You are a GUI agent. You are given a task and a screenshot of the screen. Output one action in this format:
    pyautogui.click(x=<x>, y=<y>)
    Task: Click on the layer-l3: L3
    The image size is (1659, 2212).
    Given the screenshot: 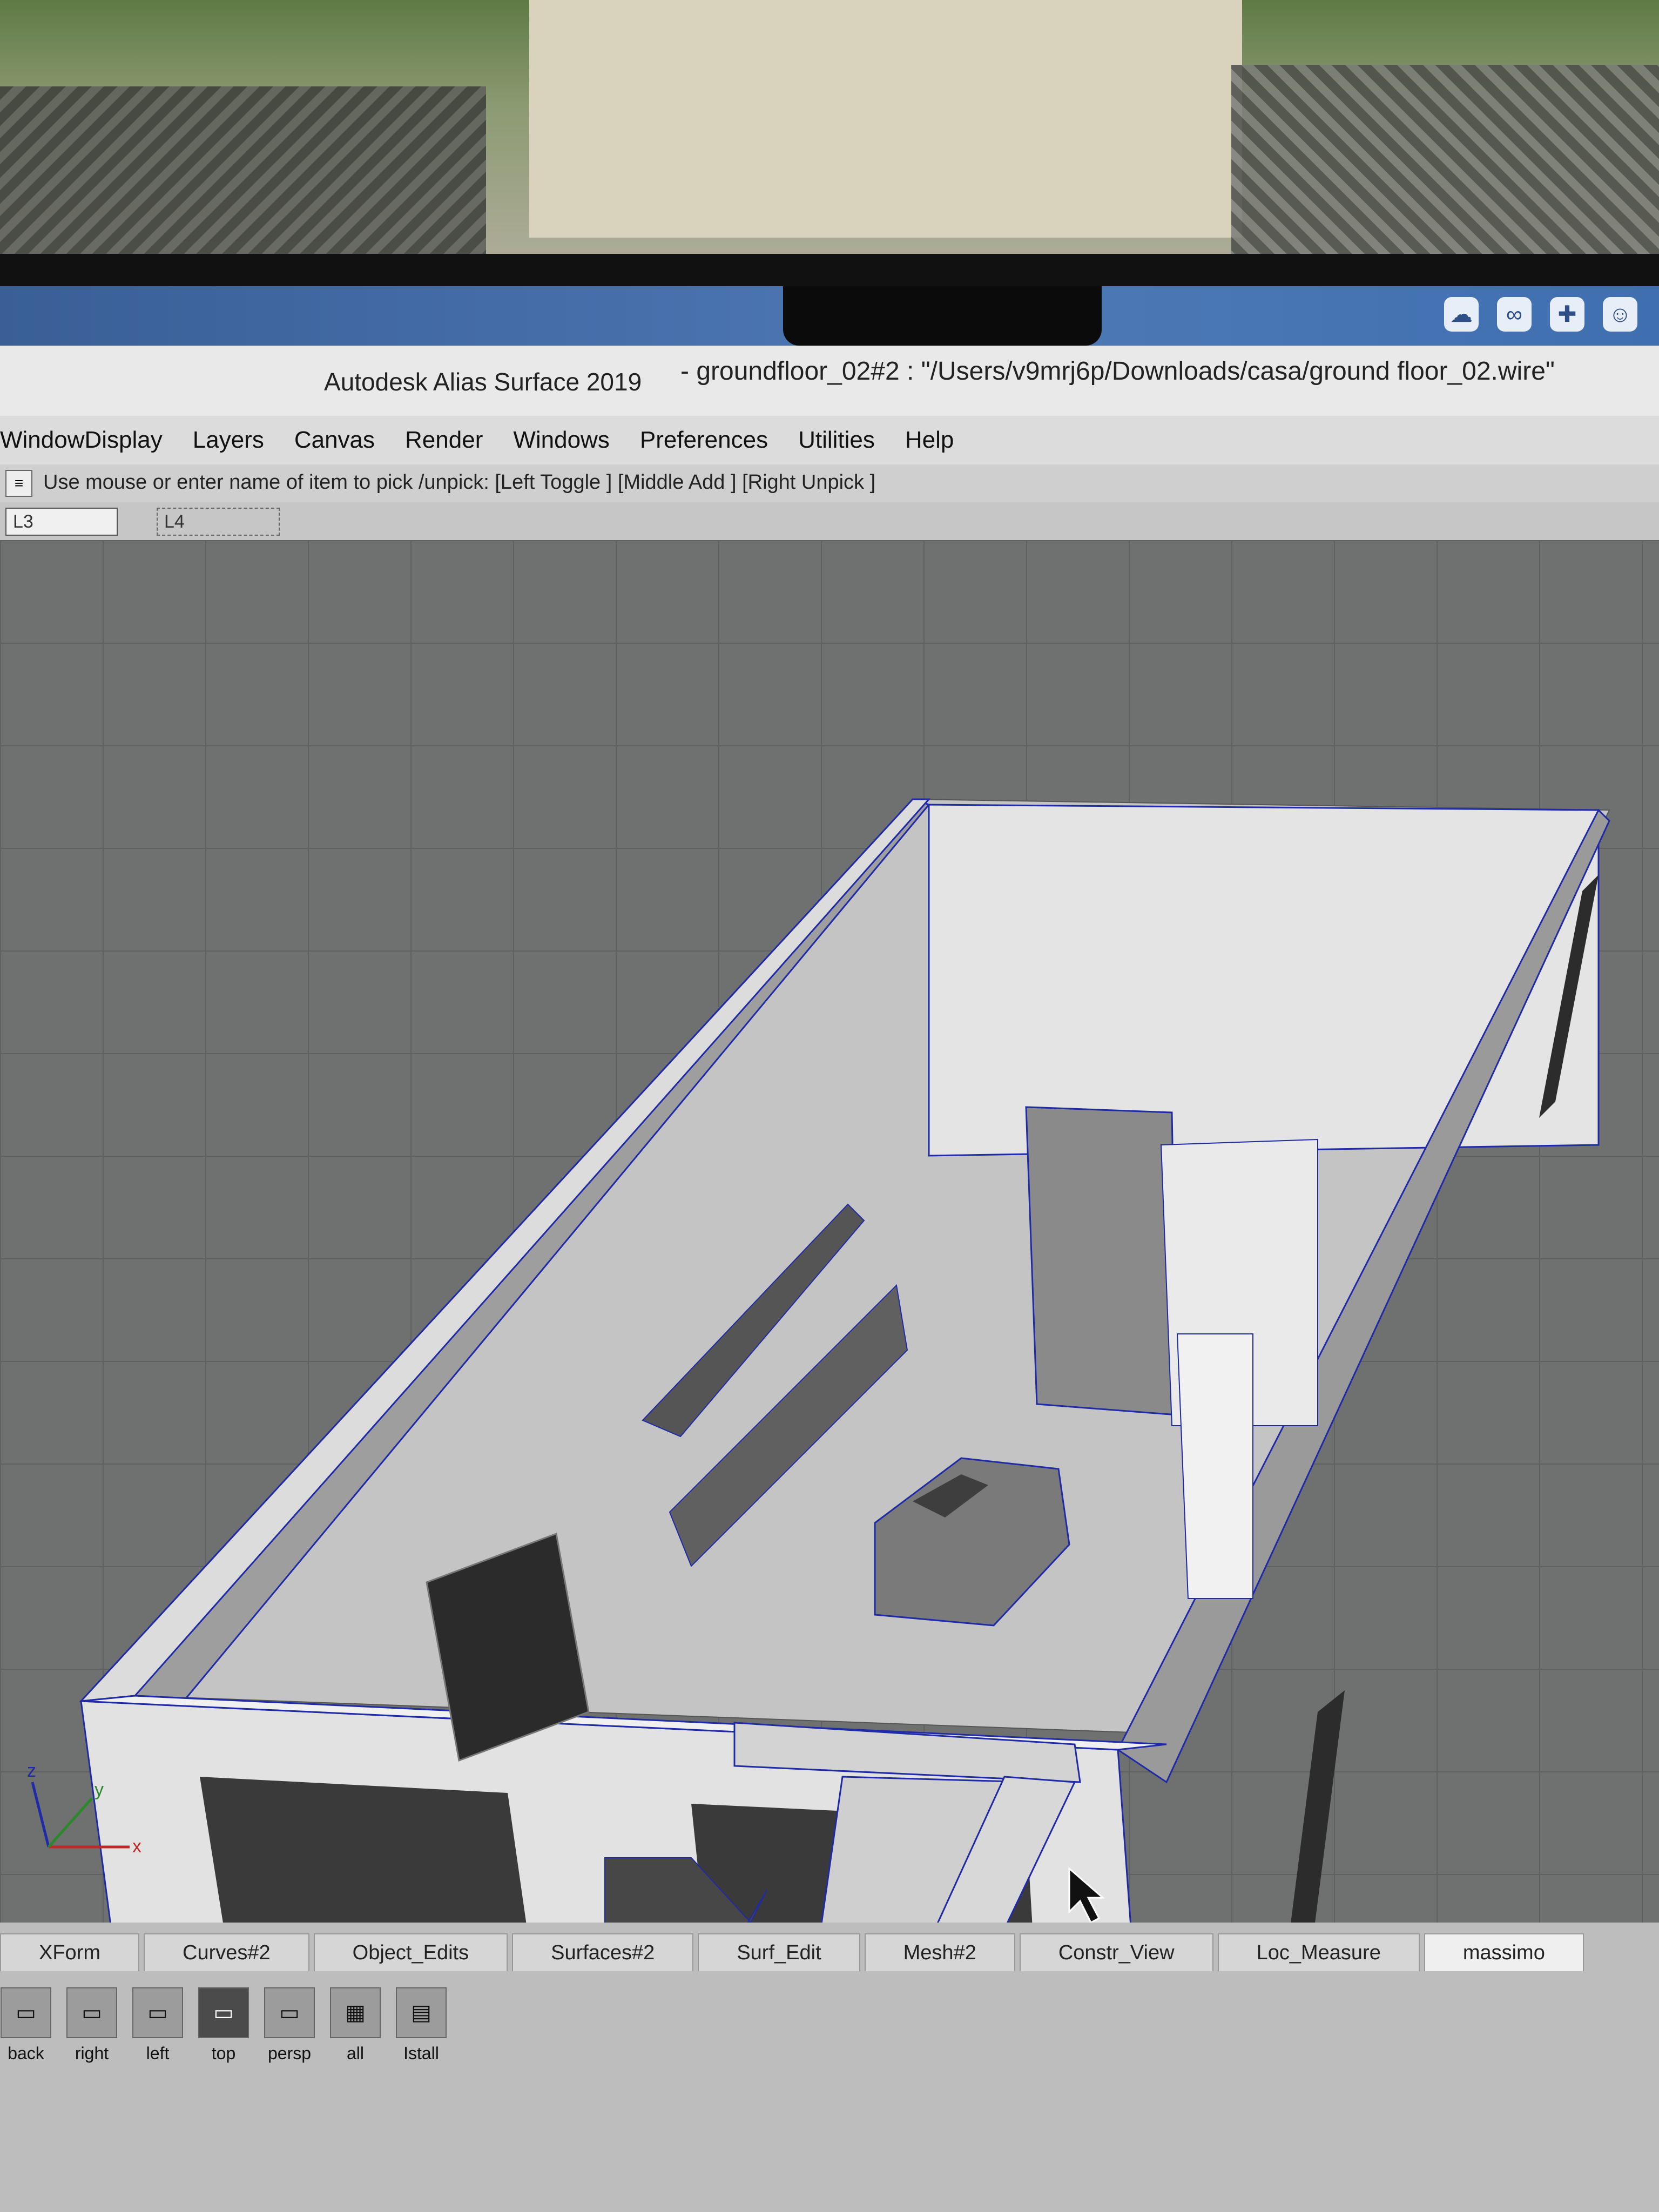 What is the action you would take?
    pyautogui.click(x=61, y=522)
    